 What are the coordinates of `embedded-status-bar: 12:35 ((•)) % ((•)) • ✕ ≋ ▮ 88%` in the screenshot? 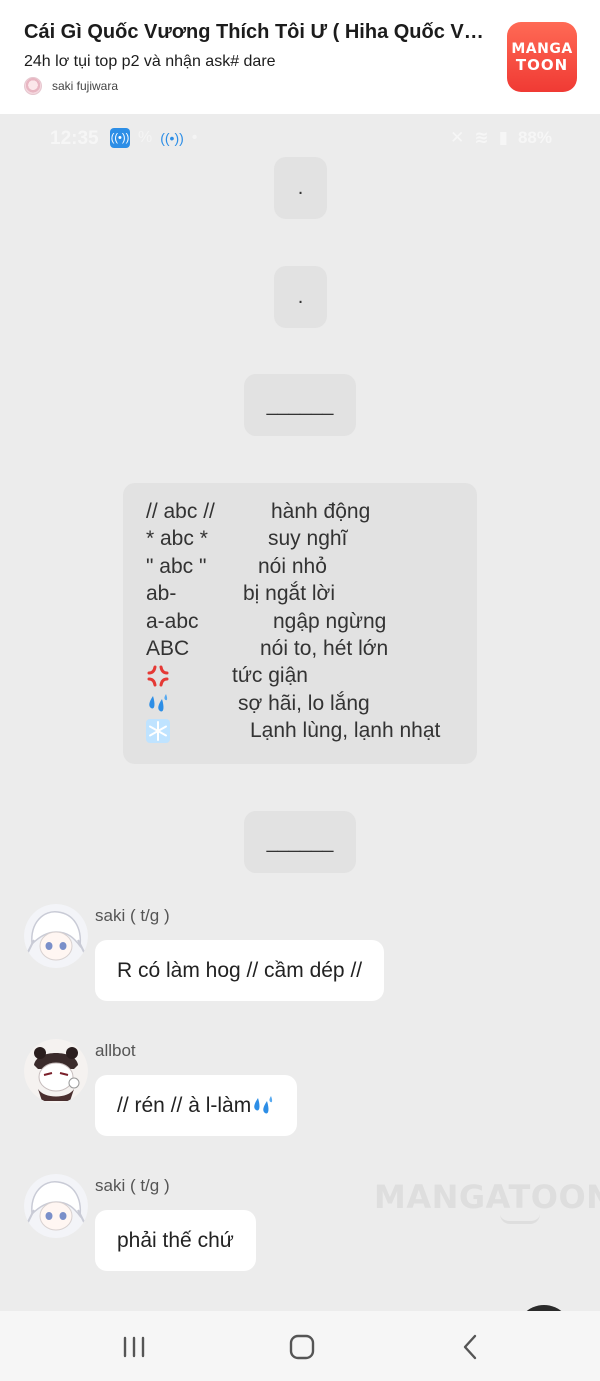 It's located at (300, 138).